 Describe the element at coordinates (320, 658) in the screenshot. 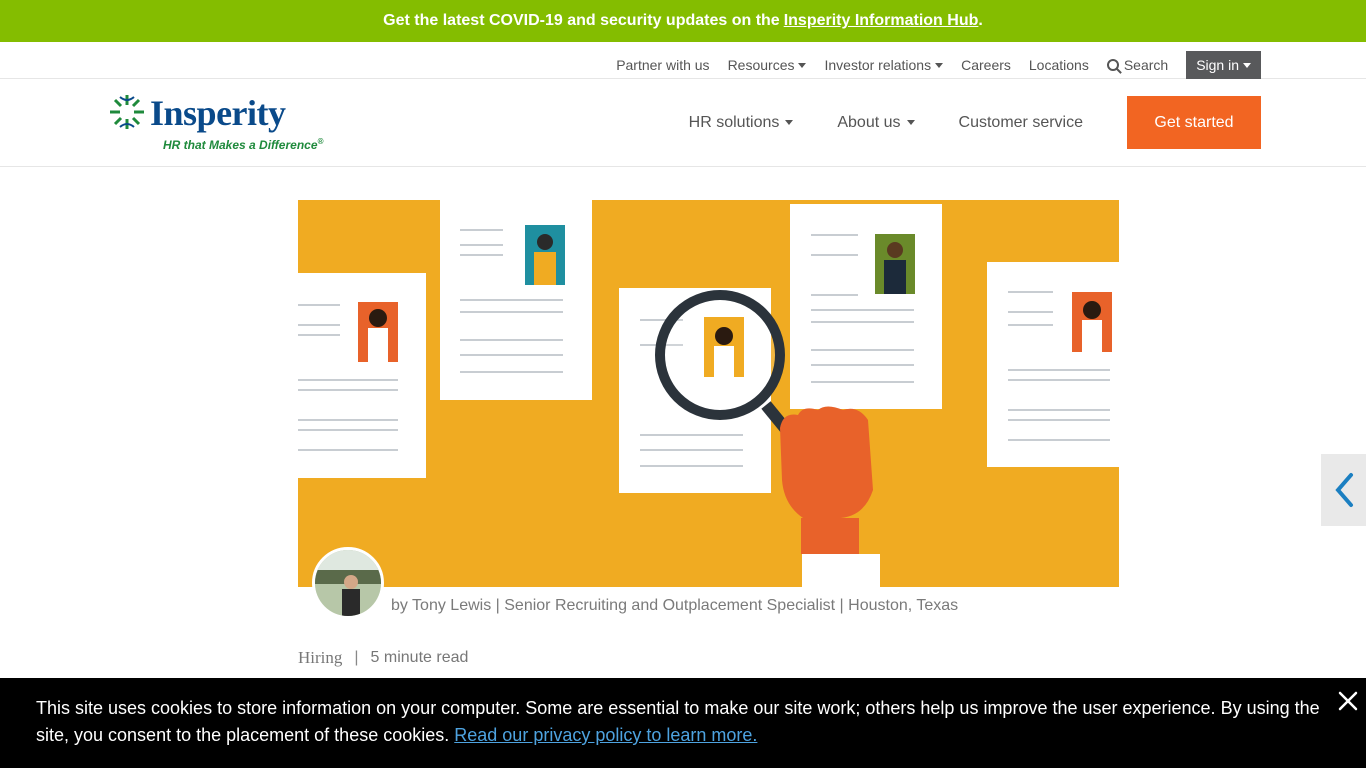

I see `category-link: Hiring` at that location.